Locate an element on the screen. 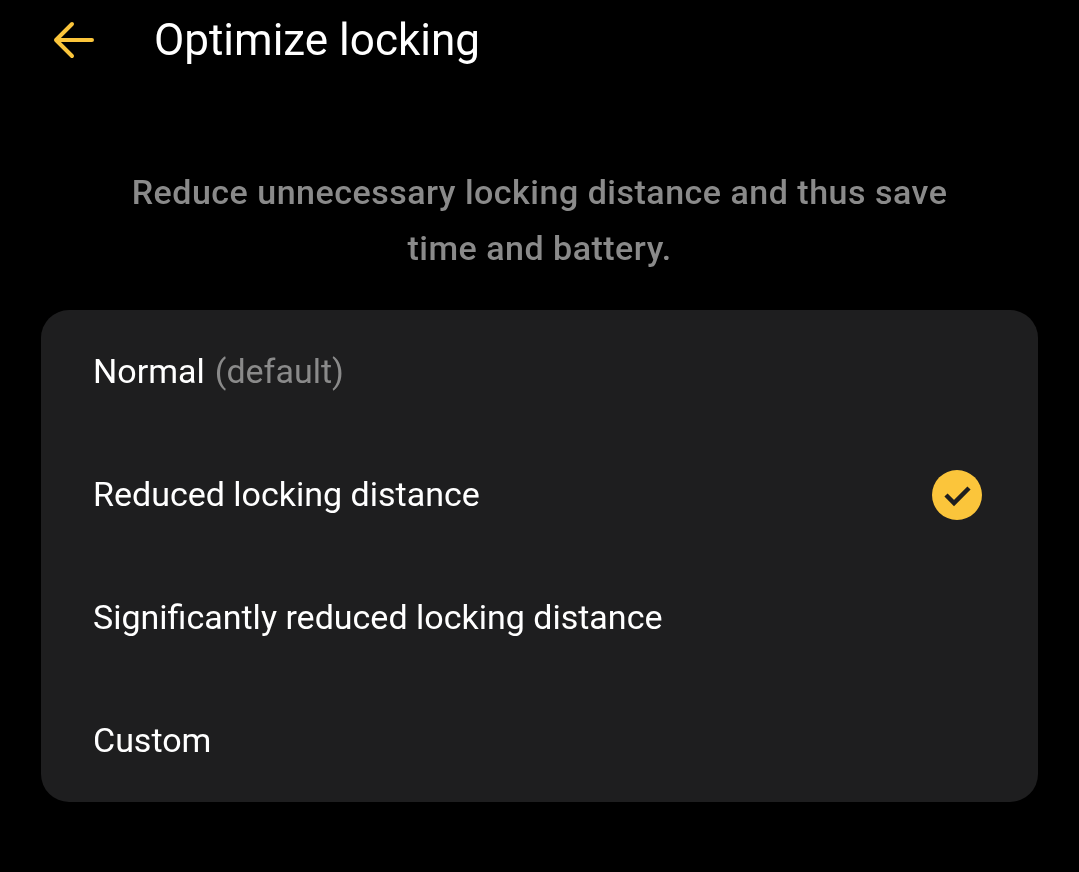  option-label: Reduced locking distance is located at coordinates (286, 494).